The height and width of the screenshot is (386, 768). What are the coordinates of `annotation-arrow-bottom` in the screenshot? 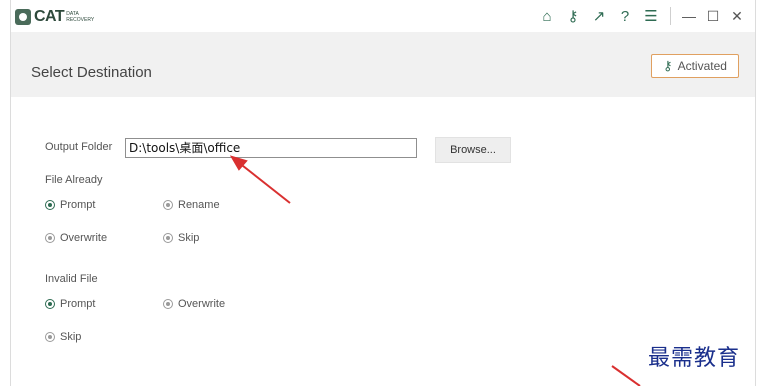 It's located at (626, 375).